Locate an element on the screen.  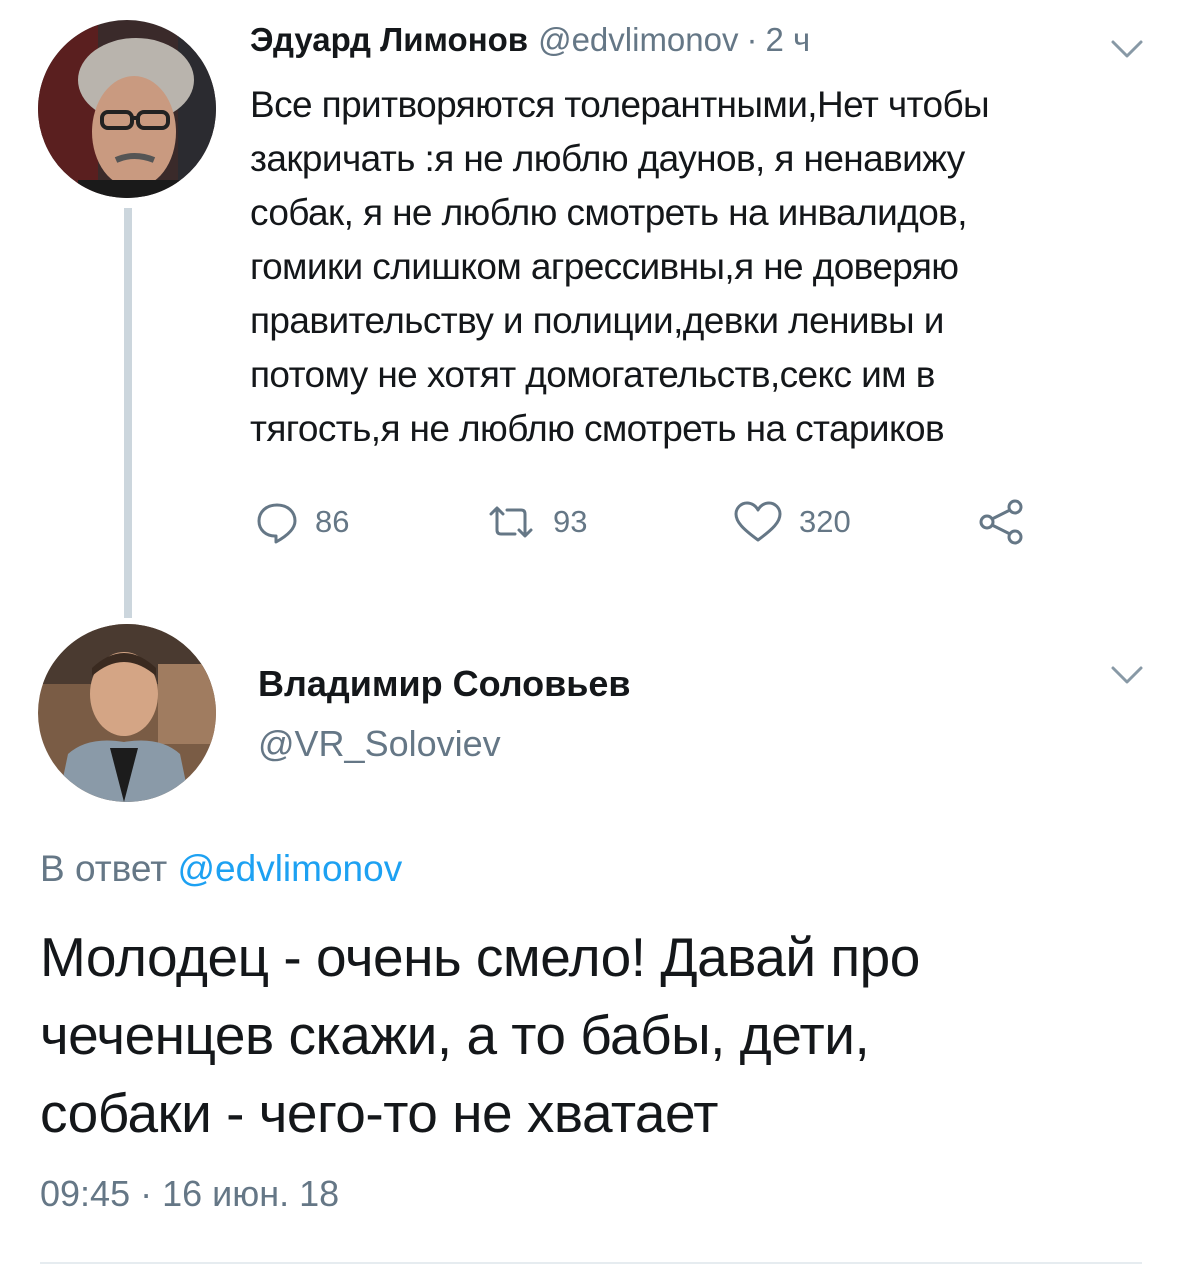
tweet-text-line: потому не хотят домогательств,секс им в is located at coordinates (592, 374).